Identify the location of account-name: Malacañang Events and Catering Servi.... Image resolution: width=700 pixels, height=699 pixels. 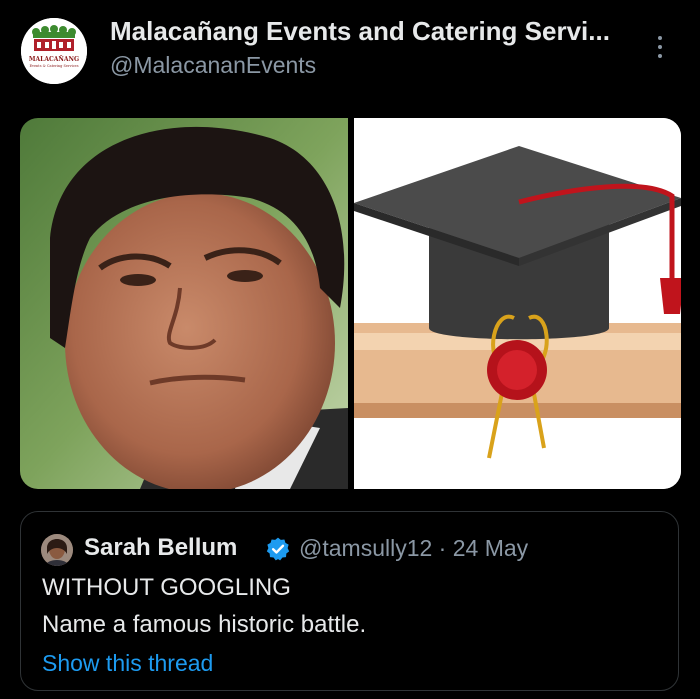
(360, 31).